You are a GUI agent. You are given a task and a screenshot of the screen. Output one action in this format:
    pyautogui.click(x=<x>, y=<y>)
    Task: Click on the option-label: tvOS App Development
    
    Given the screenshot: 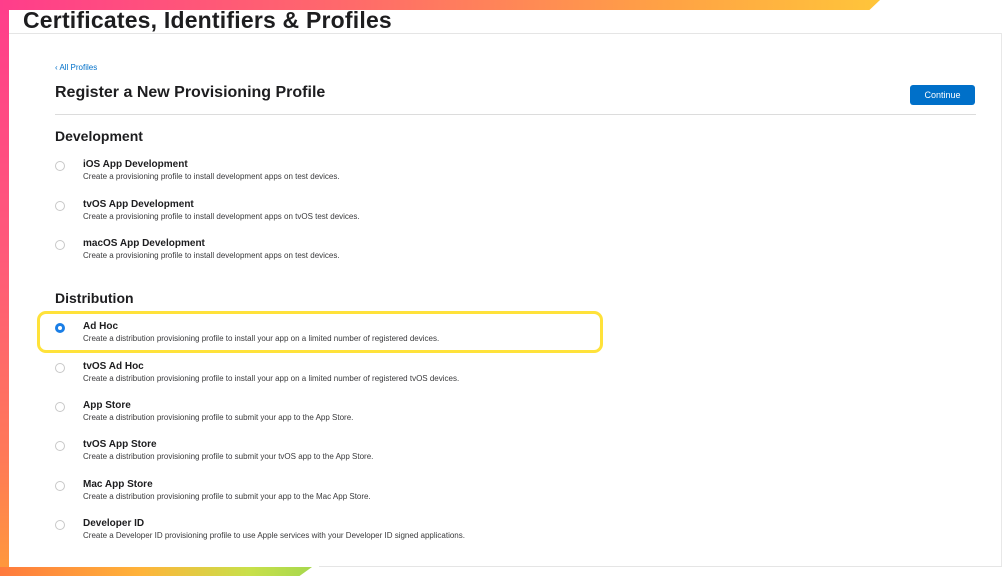 What is the action you would take?
    pyautogui.click(x=138, y=204)
    